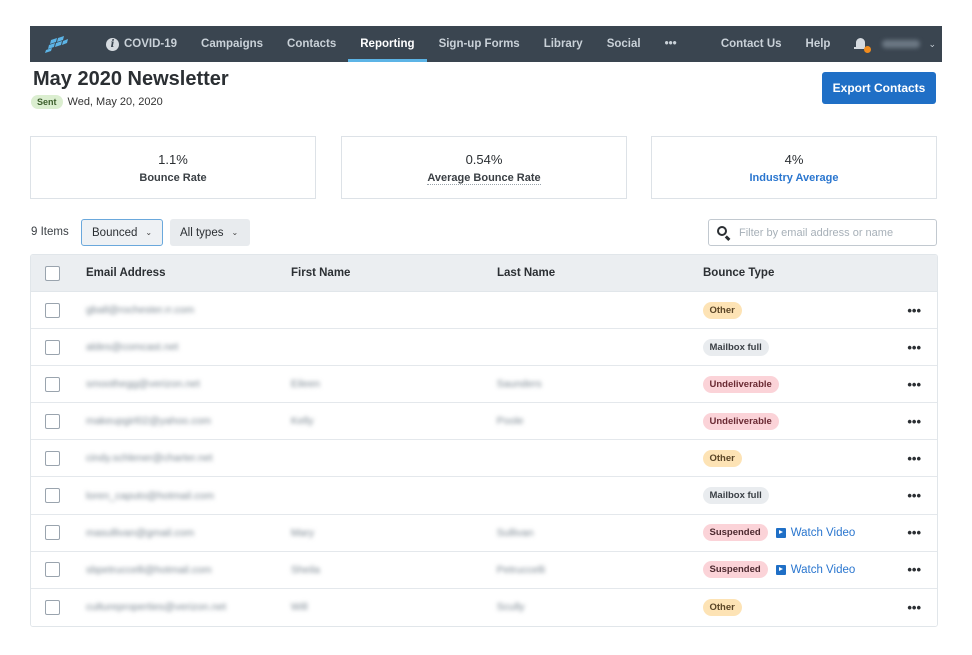 This screenshot has height=655, width=972. Describe the element at coordinates (149, 570) in the screenshot. I see `email-address: sbpetruccelli@hotmail.com` at that location.